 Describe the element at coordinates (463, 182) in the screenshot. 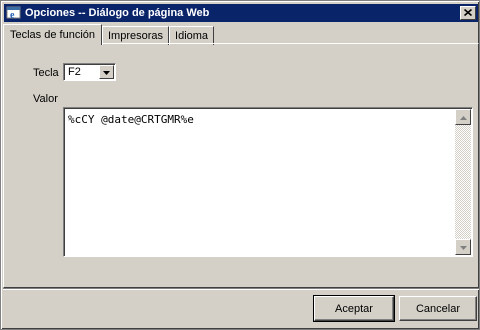

I see `vertical-scrollbar` at that location.